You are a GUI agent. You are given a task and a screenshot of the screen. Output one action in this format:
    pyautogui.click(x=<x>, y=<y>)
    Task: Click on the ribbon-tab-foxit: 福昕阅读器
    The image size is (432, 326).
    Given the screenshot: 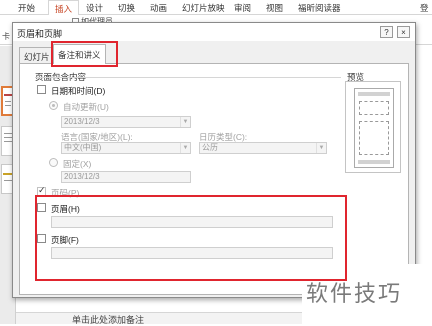 What is the action you would take?
    pyautogui.click(x=319, y=8)
    